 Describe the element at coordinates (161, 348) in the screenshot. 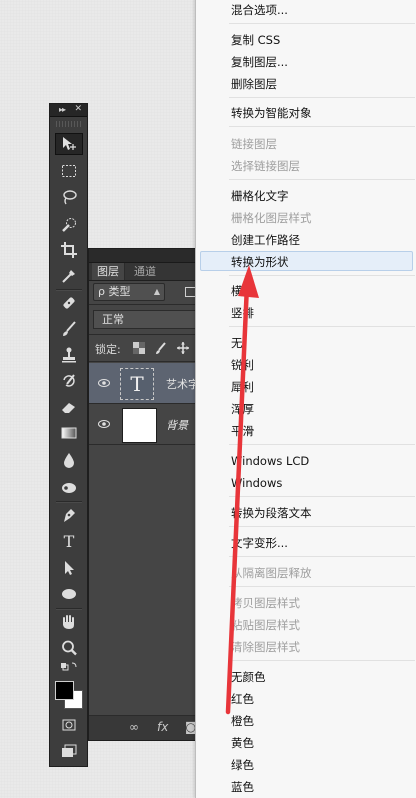

I see `lock-pixels-icon` at that location.